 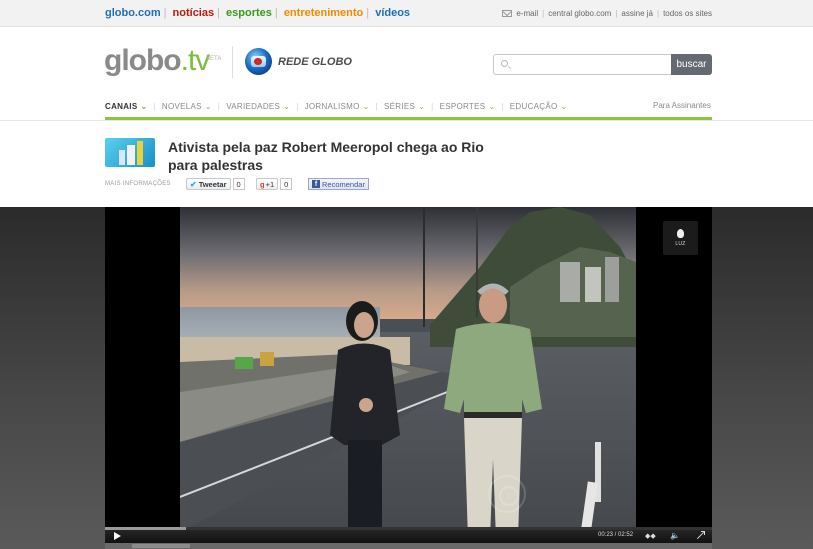 I want to click on lightbulb-icon, so click(x=680, y=233).